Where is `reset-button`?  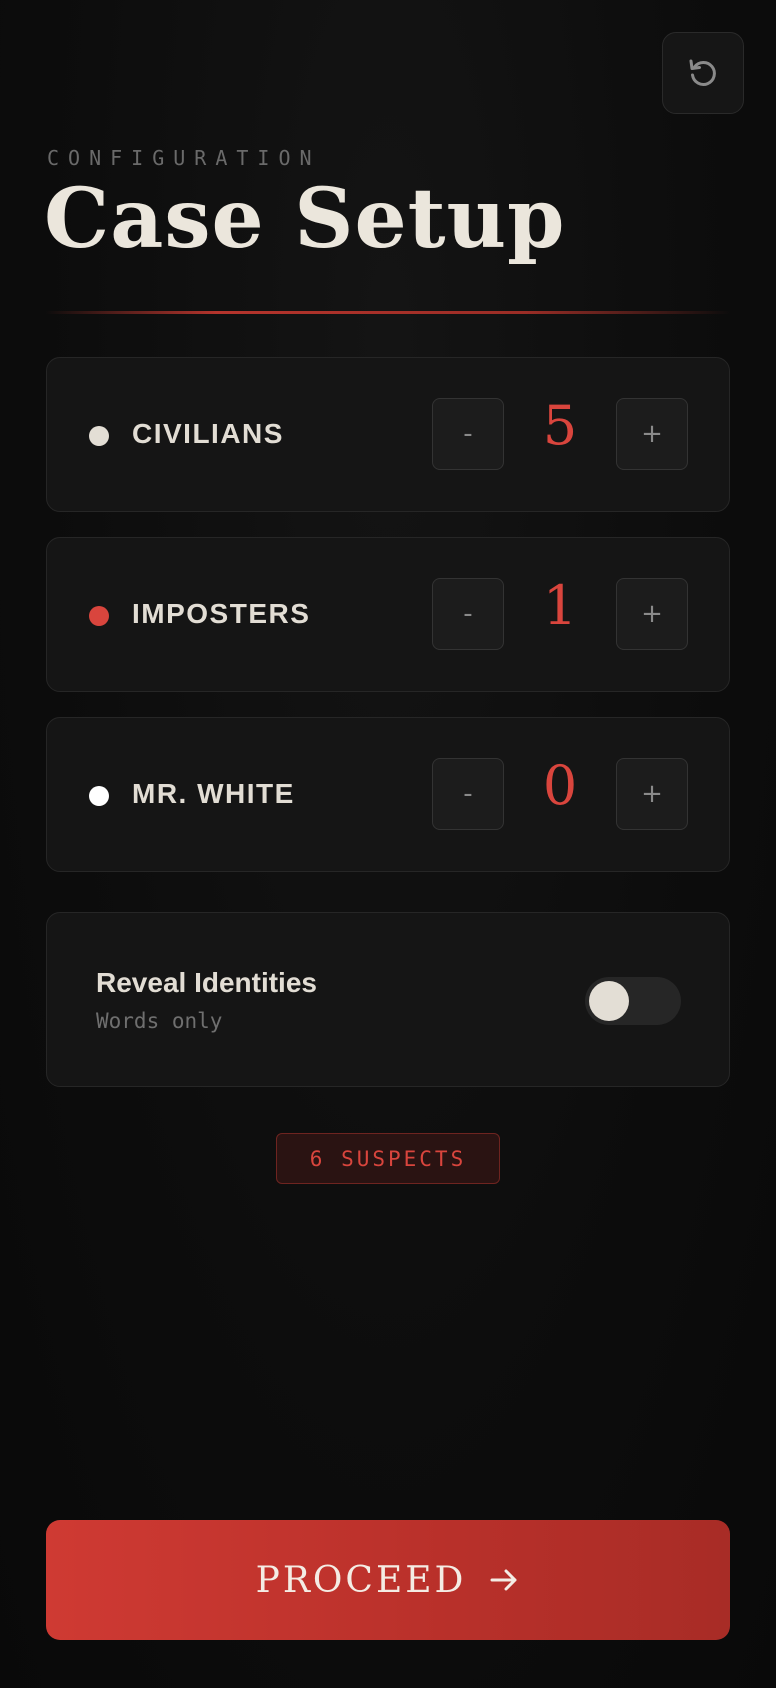 reset-button is located at coordinates (703, 73).